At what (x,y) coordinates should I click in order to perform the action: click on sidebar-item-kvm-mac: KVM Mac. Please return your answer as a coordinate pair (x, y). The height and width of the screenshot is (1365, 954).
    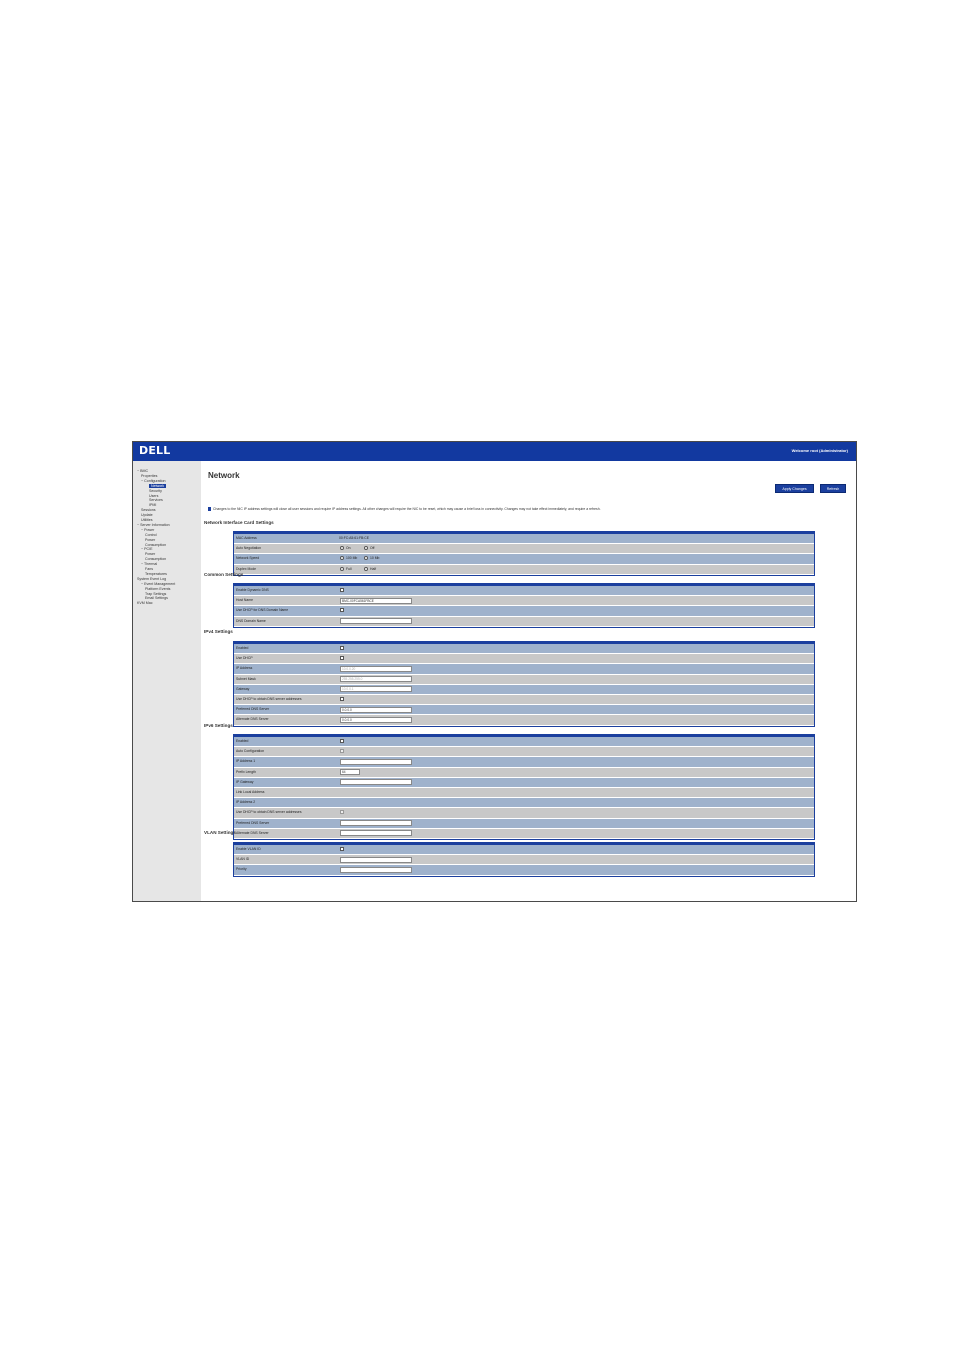
    Looking at the image, I should click on (145, 603).